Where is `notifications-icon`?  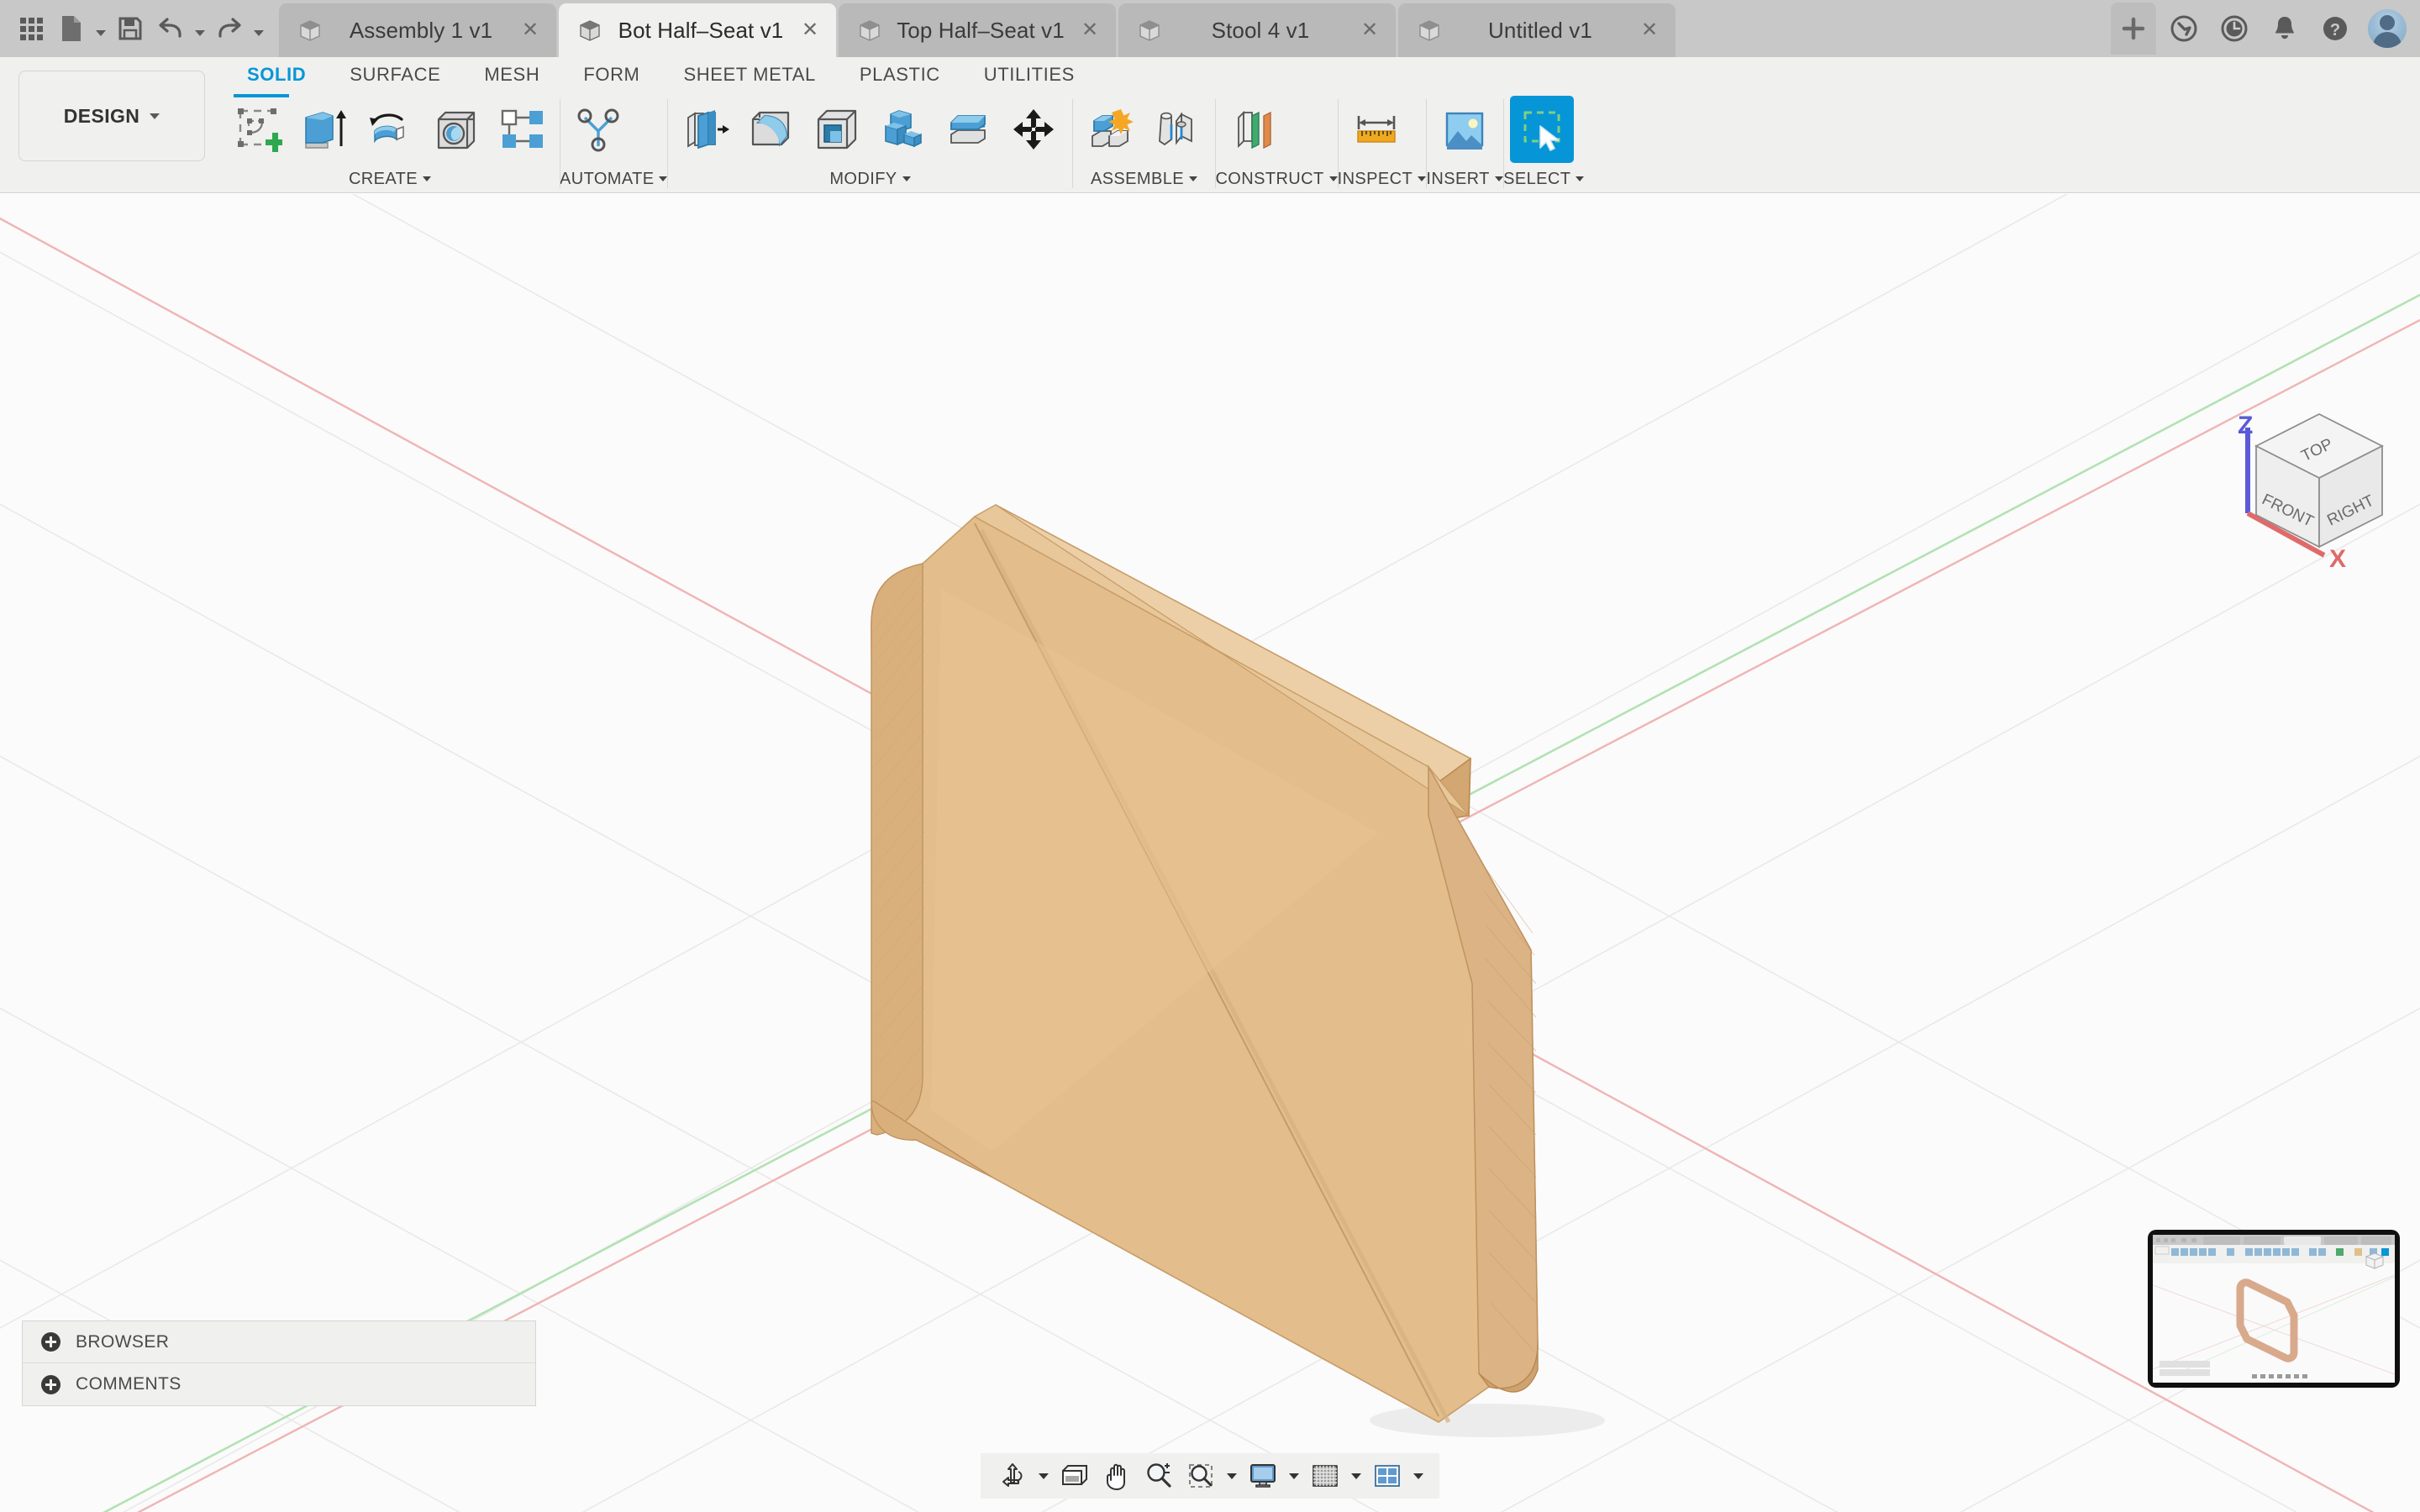 notifications-icon is located at coordinates (2284, 28).